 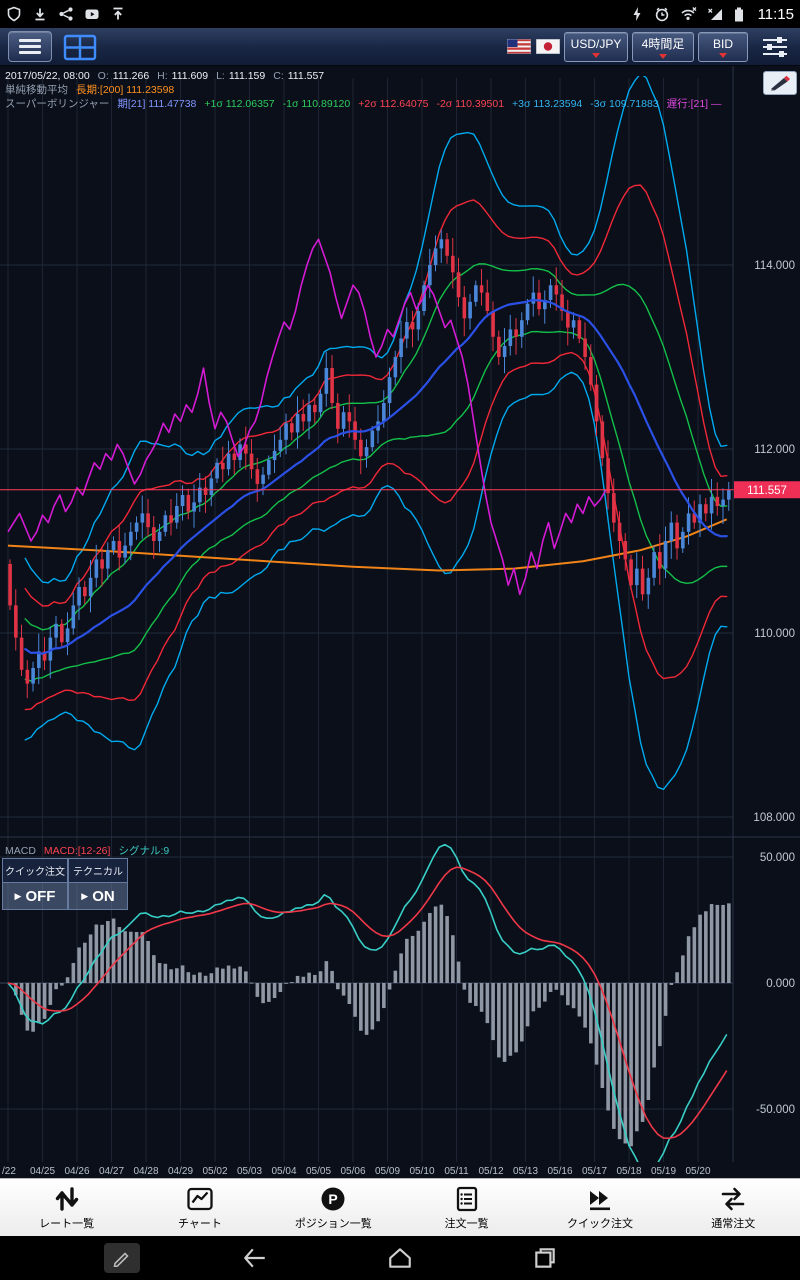 I want to click on app-toolbar: USD/JPY 4時間足 BID, so click(x=400, y=47).